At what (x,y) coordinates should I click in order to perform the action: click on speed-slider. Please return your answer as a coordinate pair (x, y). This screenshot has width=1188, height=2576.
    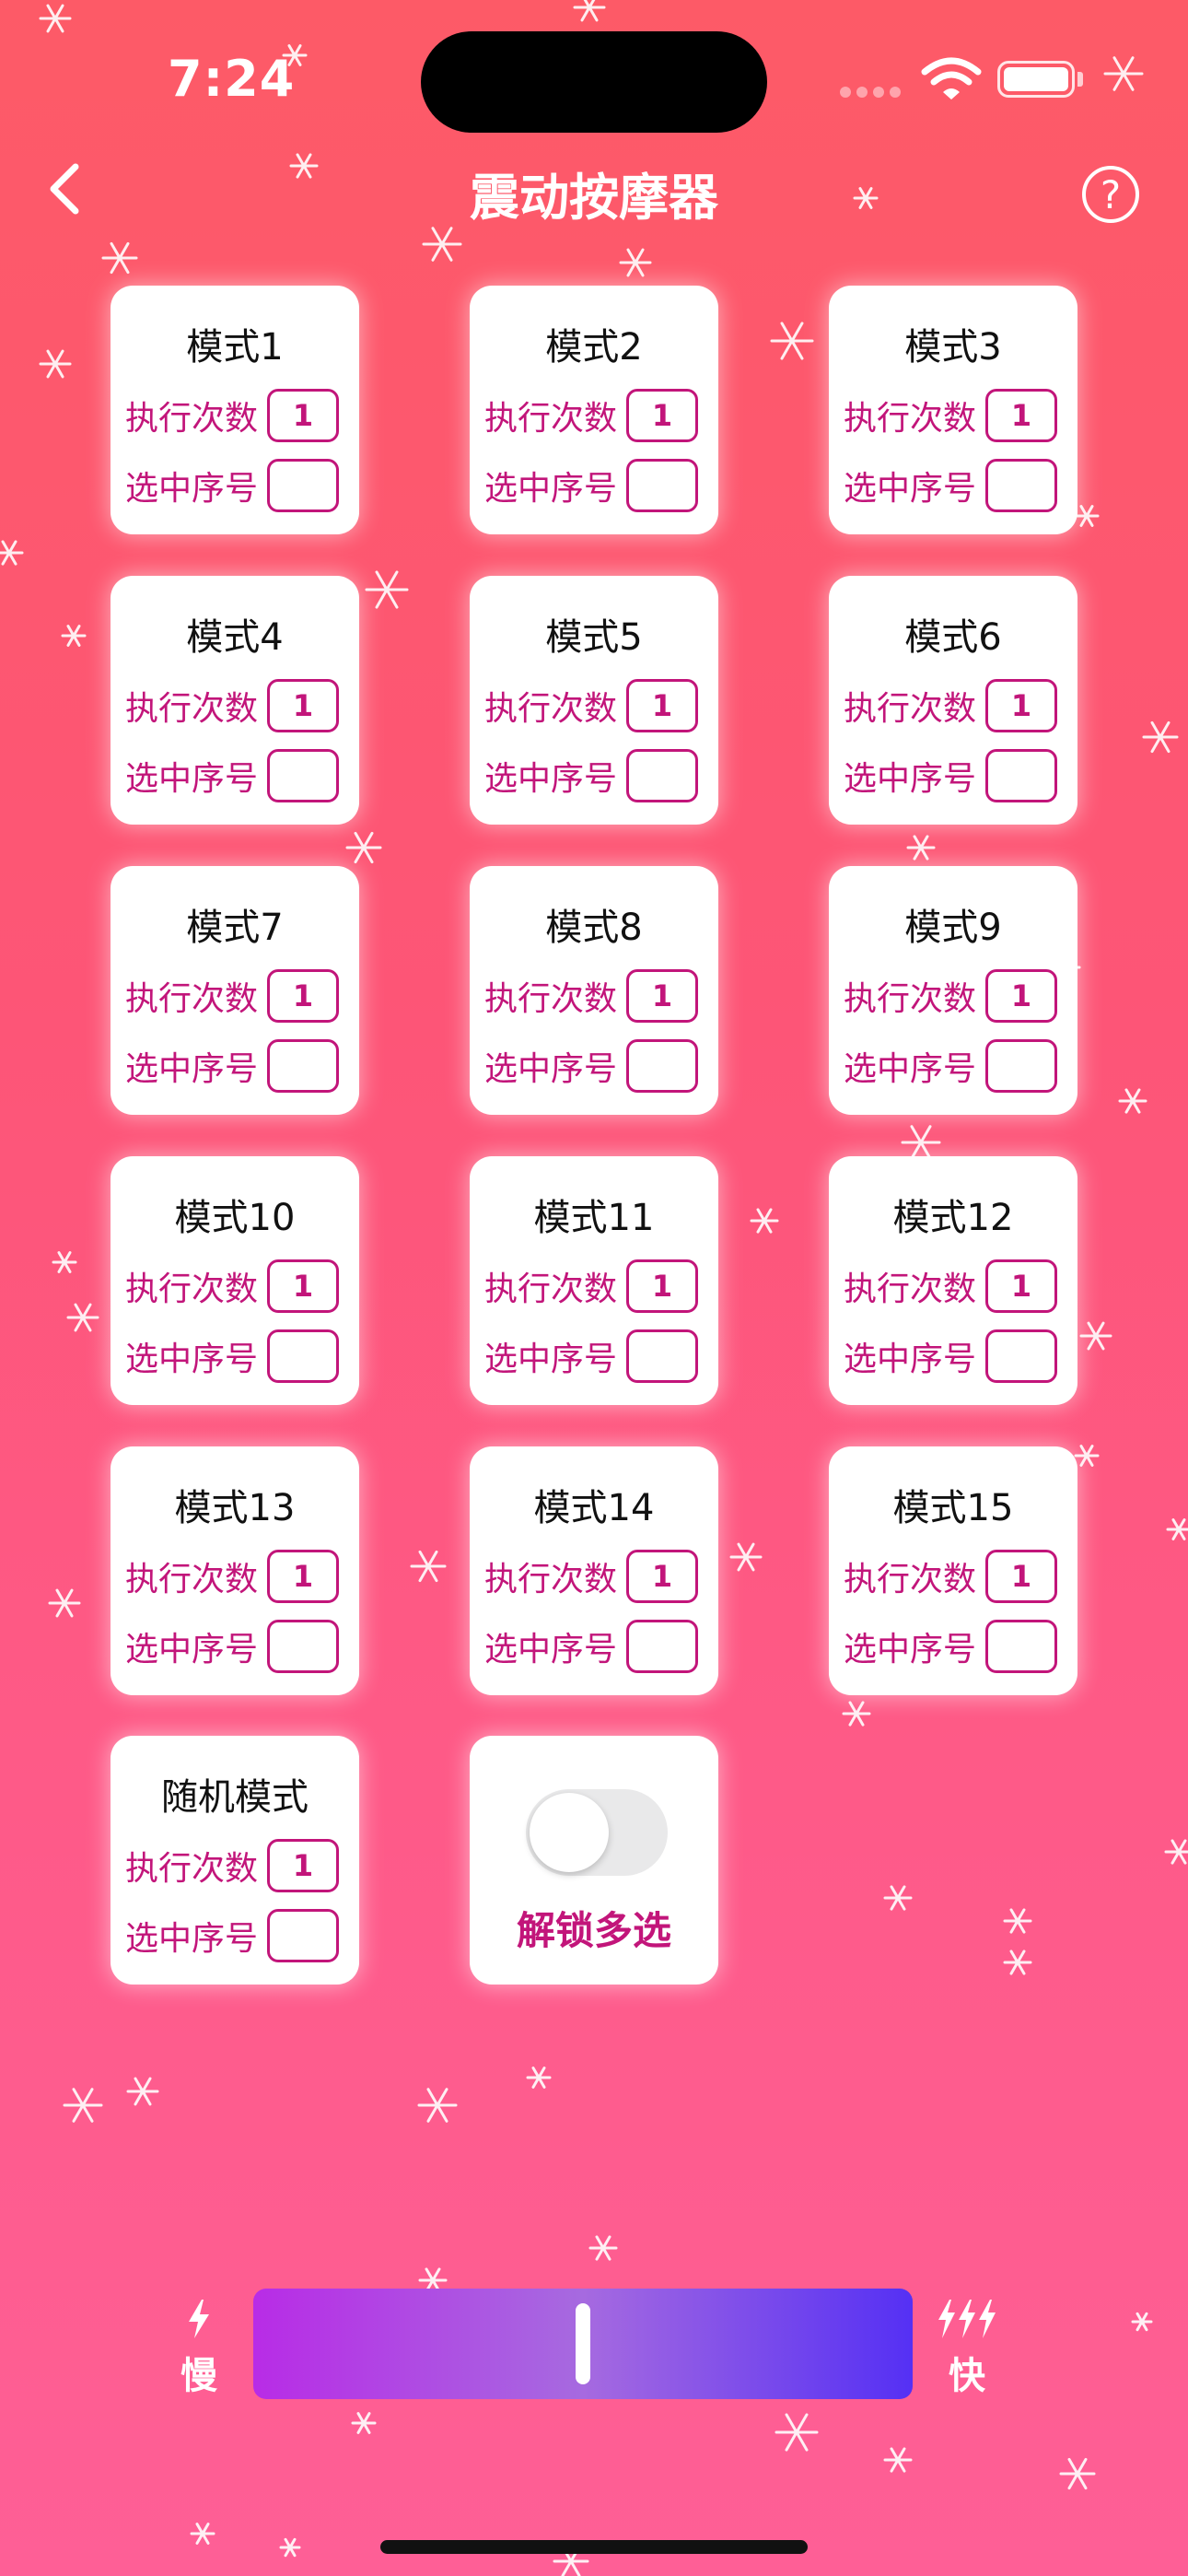
    Looking at the image, I should click on (583, 2344).